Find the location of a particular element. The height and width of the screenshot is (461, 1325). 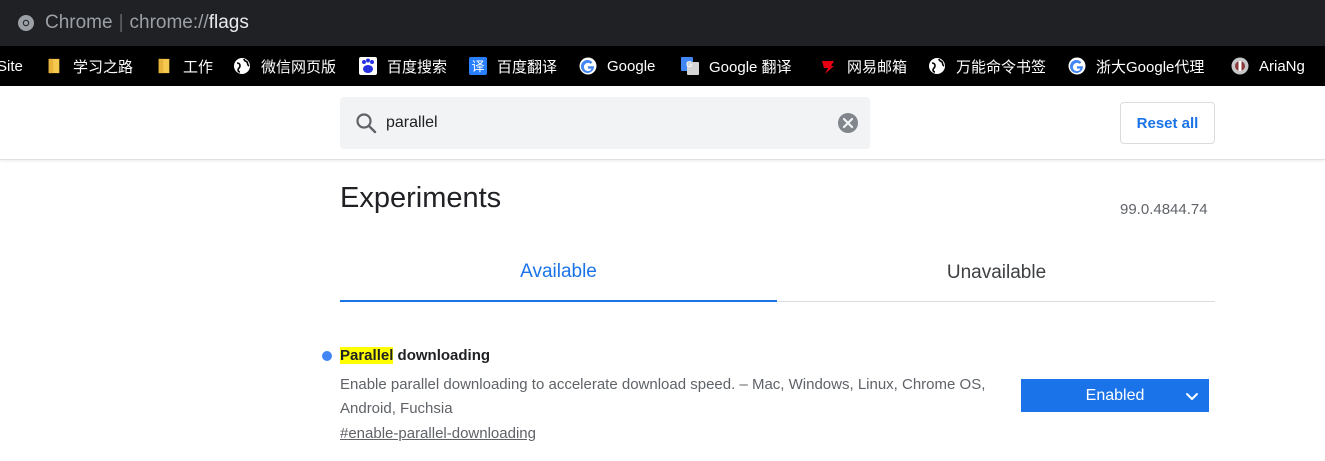

bookmark-label: 学习之路 is located at coordinates (103, 67).